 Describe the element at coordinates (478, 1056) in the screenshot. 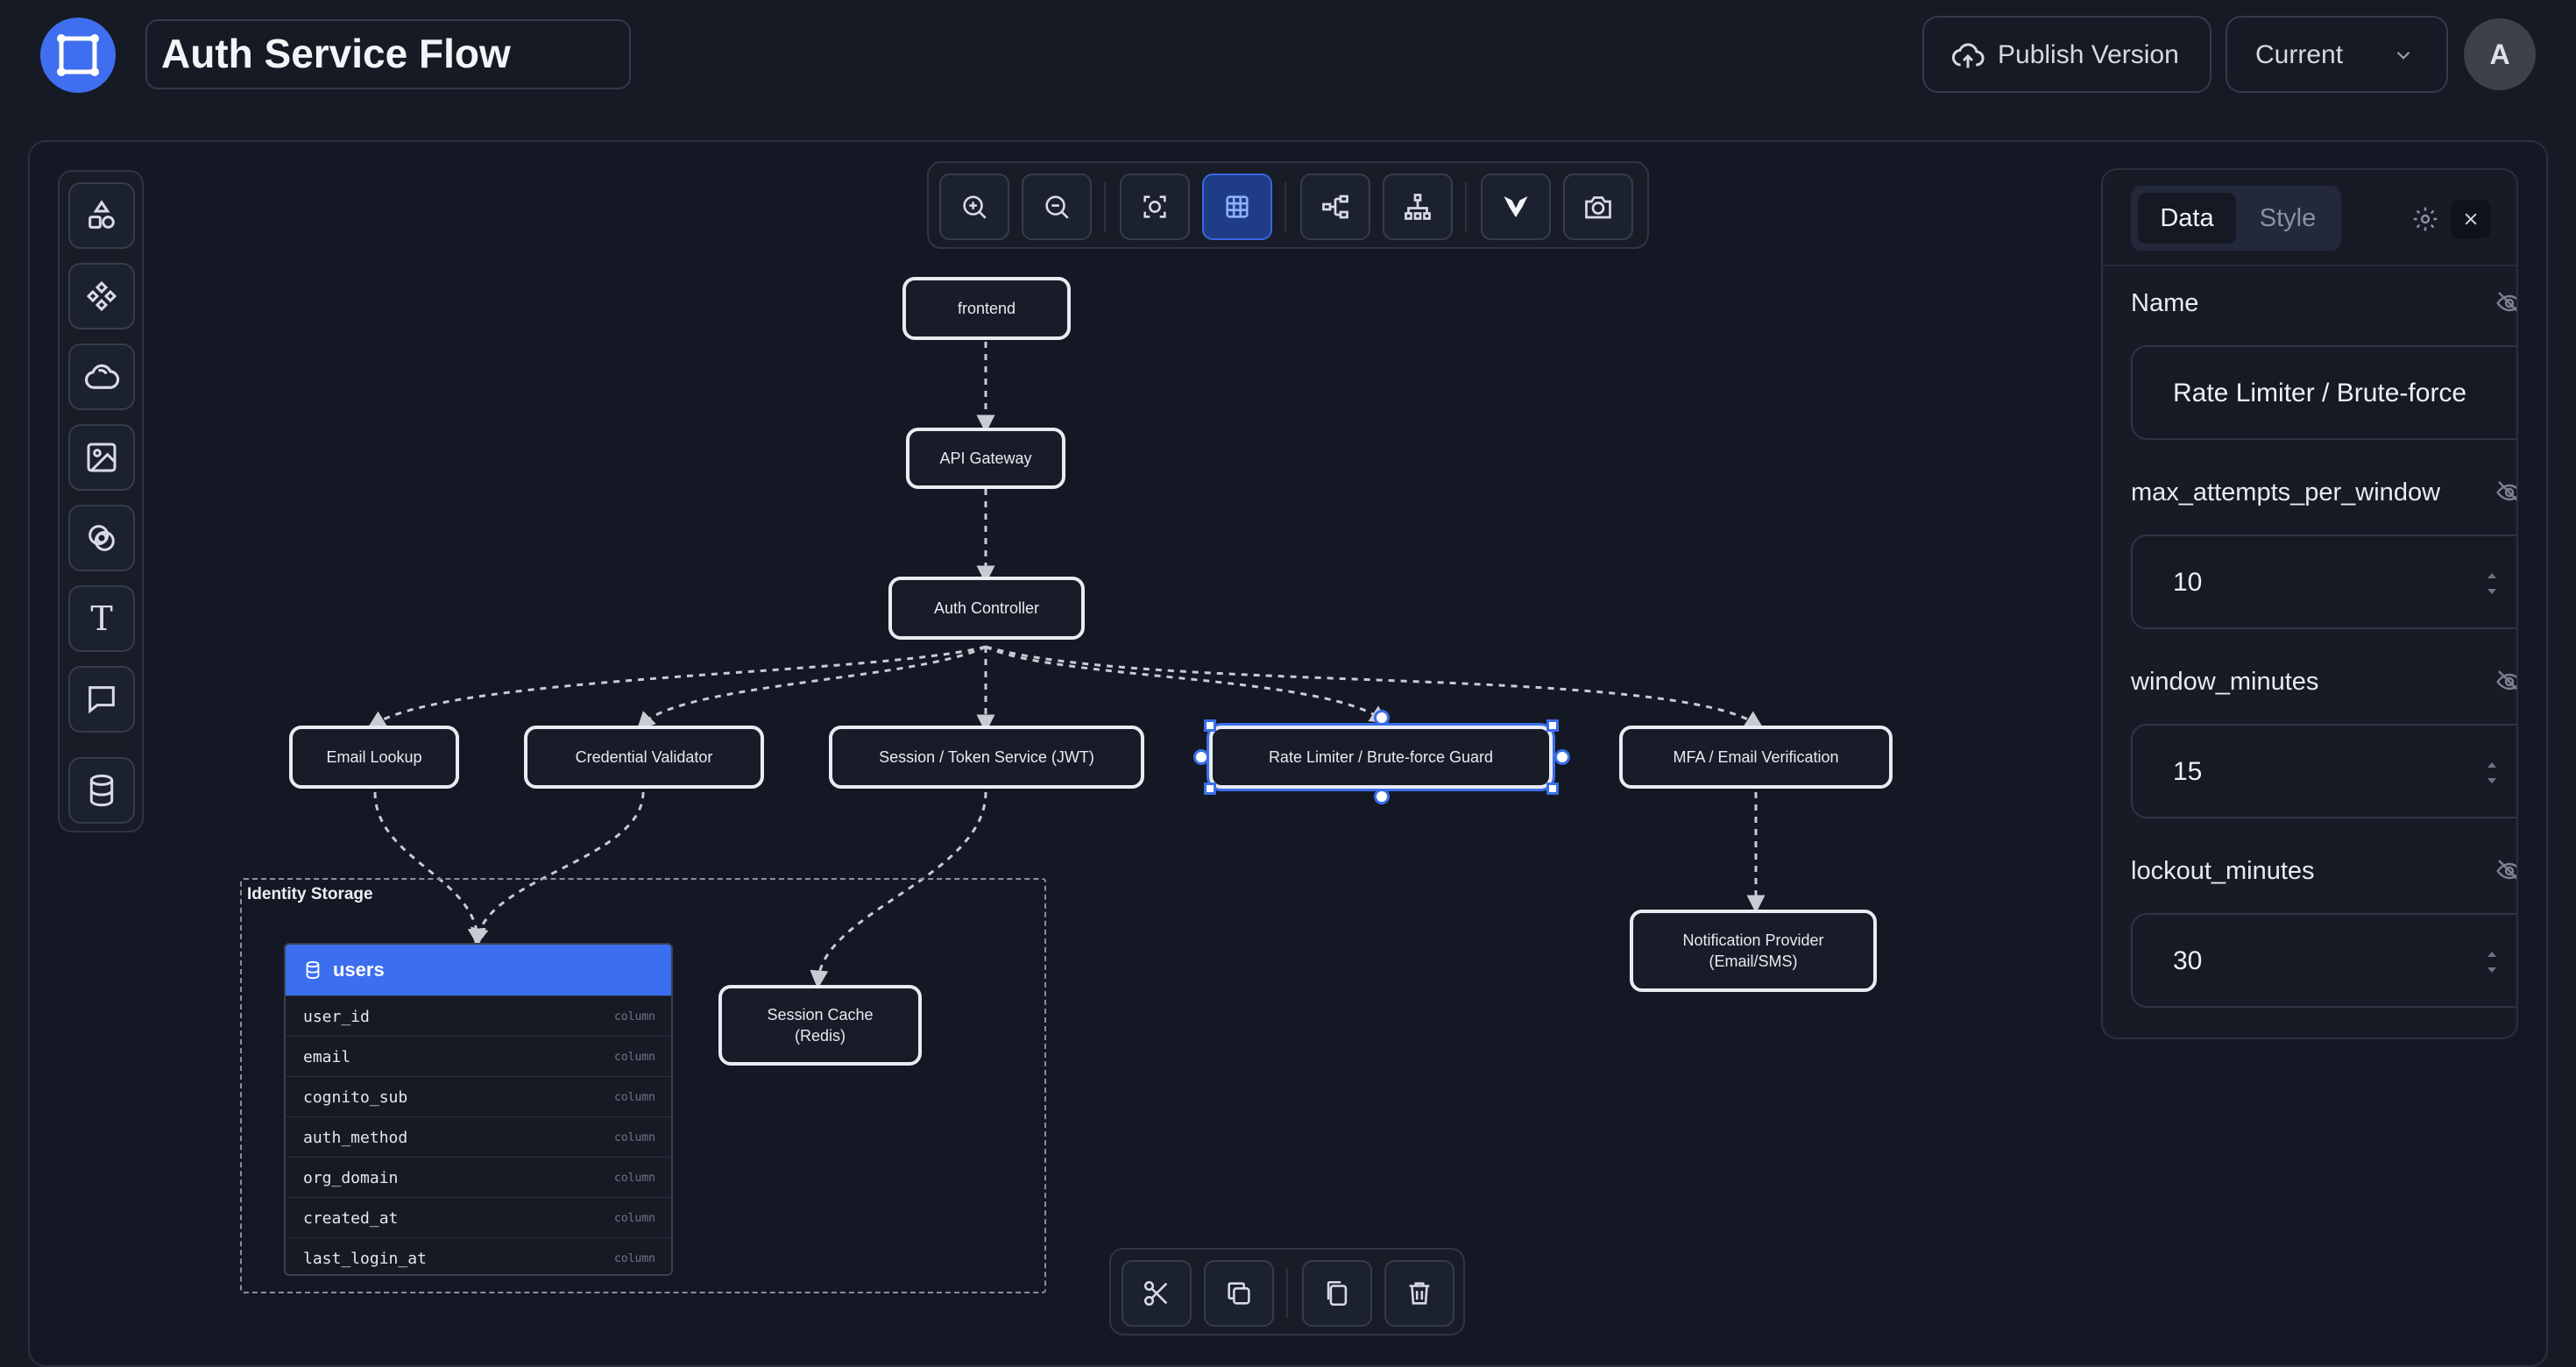

I see `table-row: email column` at that location.